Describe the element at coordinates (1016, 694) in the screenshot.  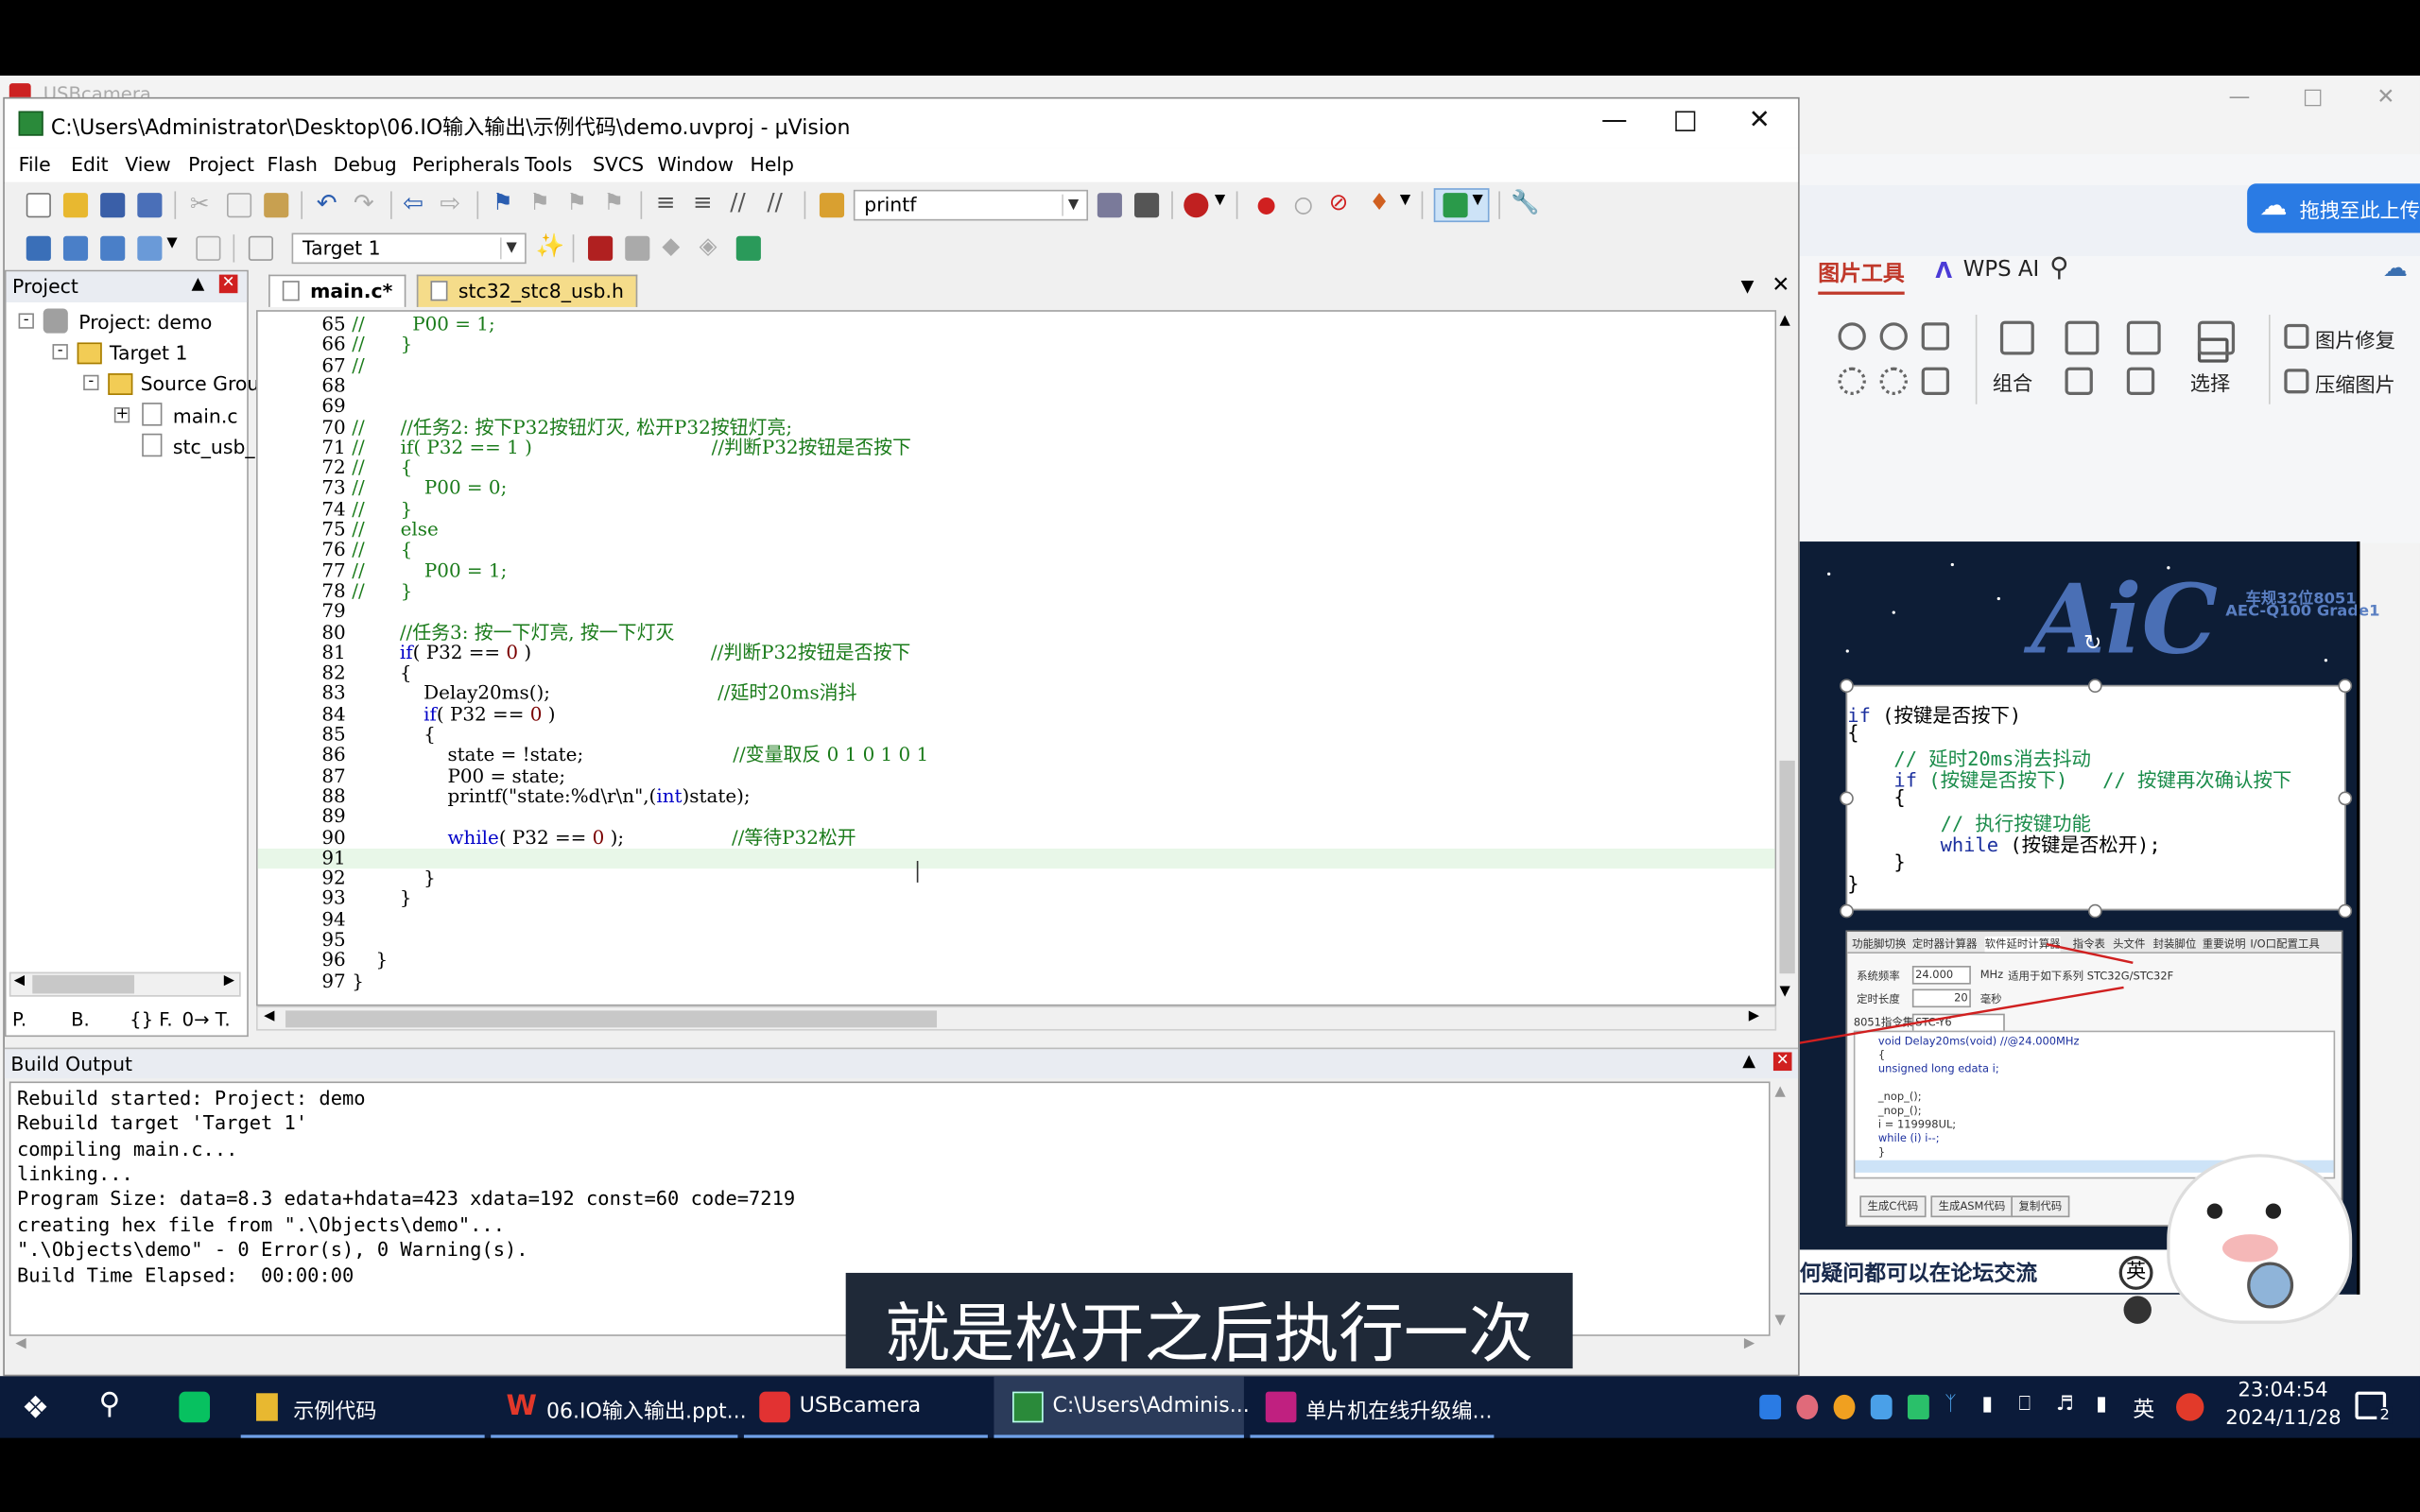
I see `code-line: 83 Delay20ms(); //延时20ms消抖` at that location.